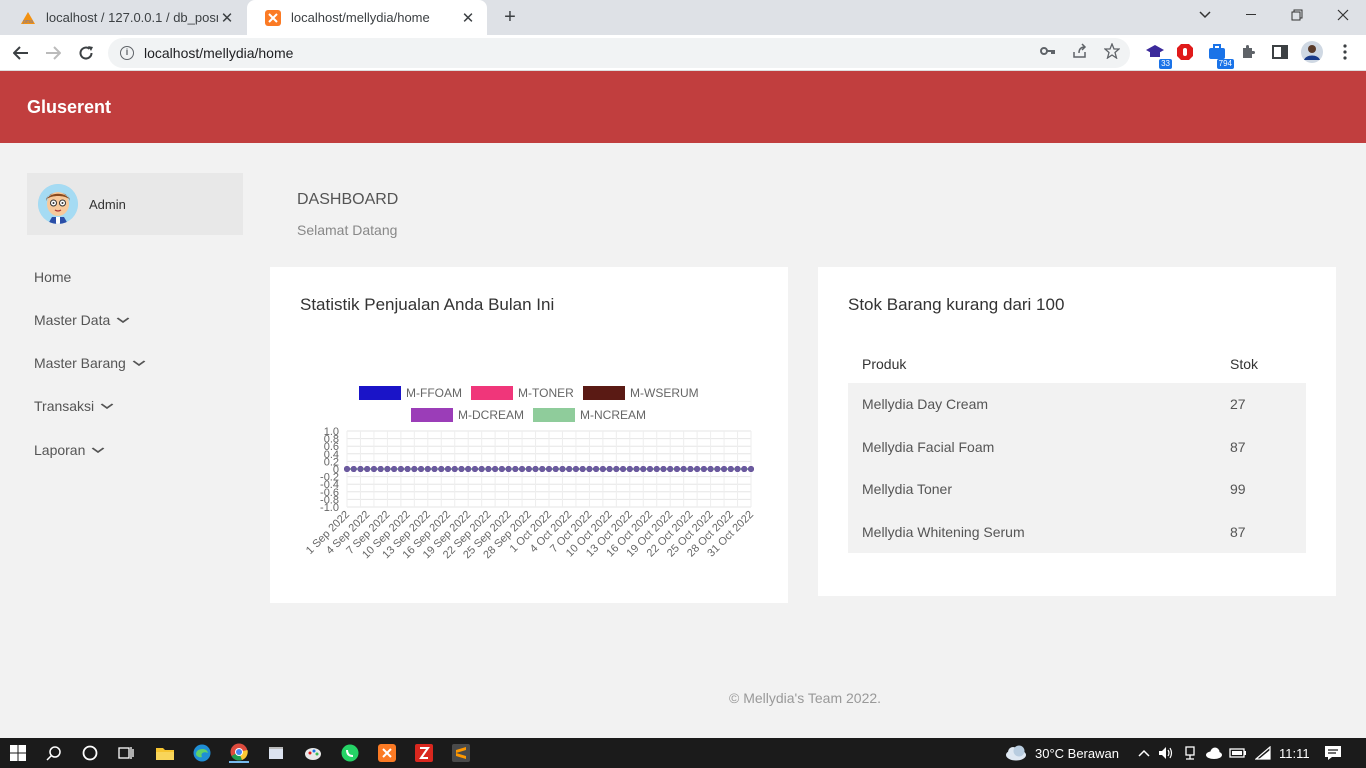 The image size is (1366, 768). What do you see at coordinates (1248, 52) in the screenshot?
I see `extensions-puzzle-icon` at bounding box center [1248, 52].